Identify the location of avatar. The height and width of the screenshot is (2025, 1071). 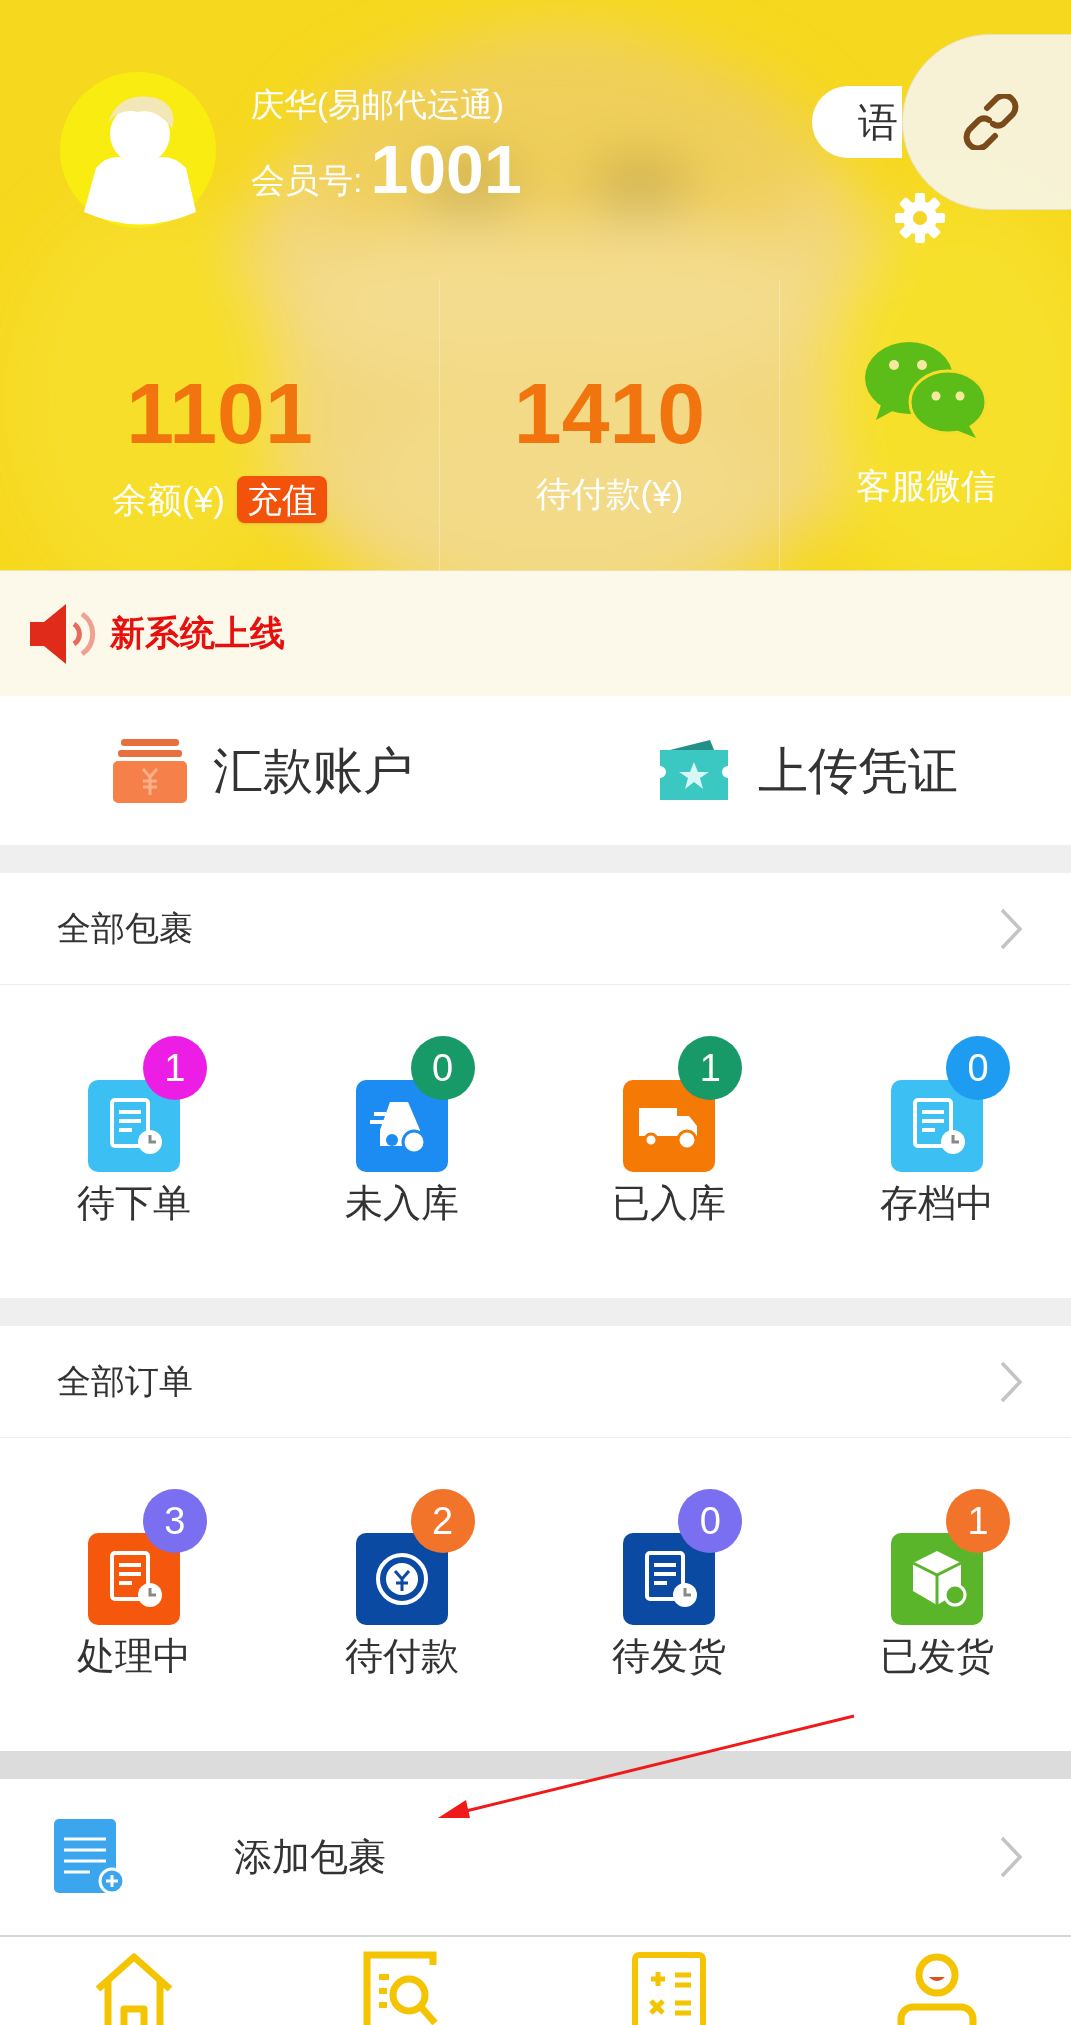
(138, 150).